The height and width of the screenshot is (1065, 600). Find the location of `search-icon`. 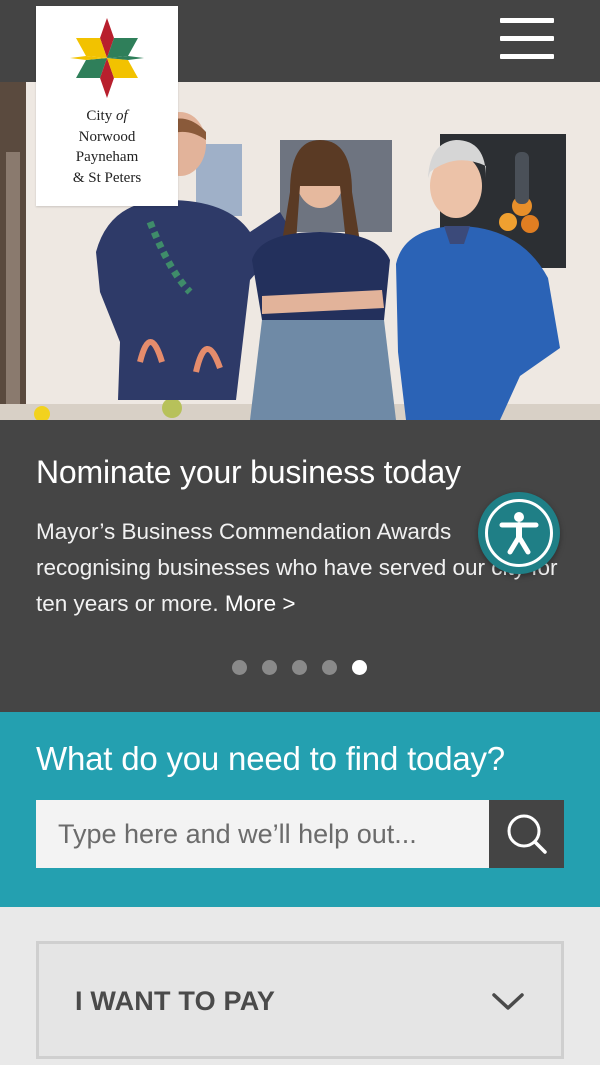

search-icon is located at coordinates (527, 834).